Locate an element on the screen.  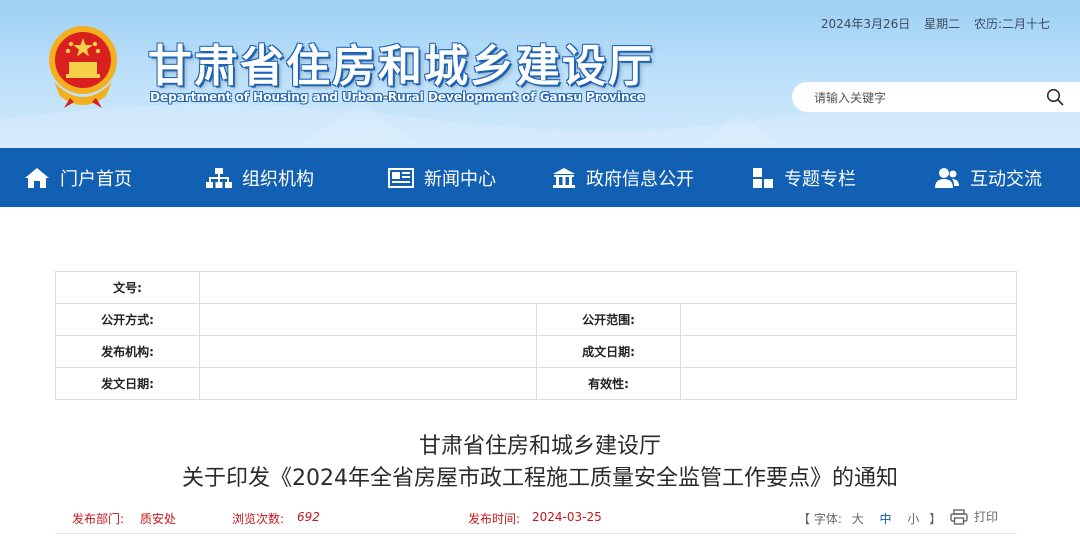
nav-item-home: 门户首页 is located at coordinates (78, 177).